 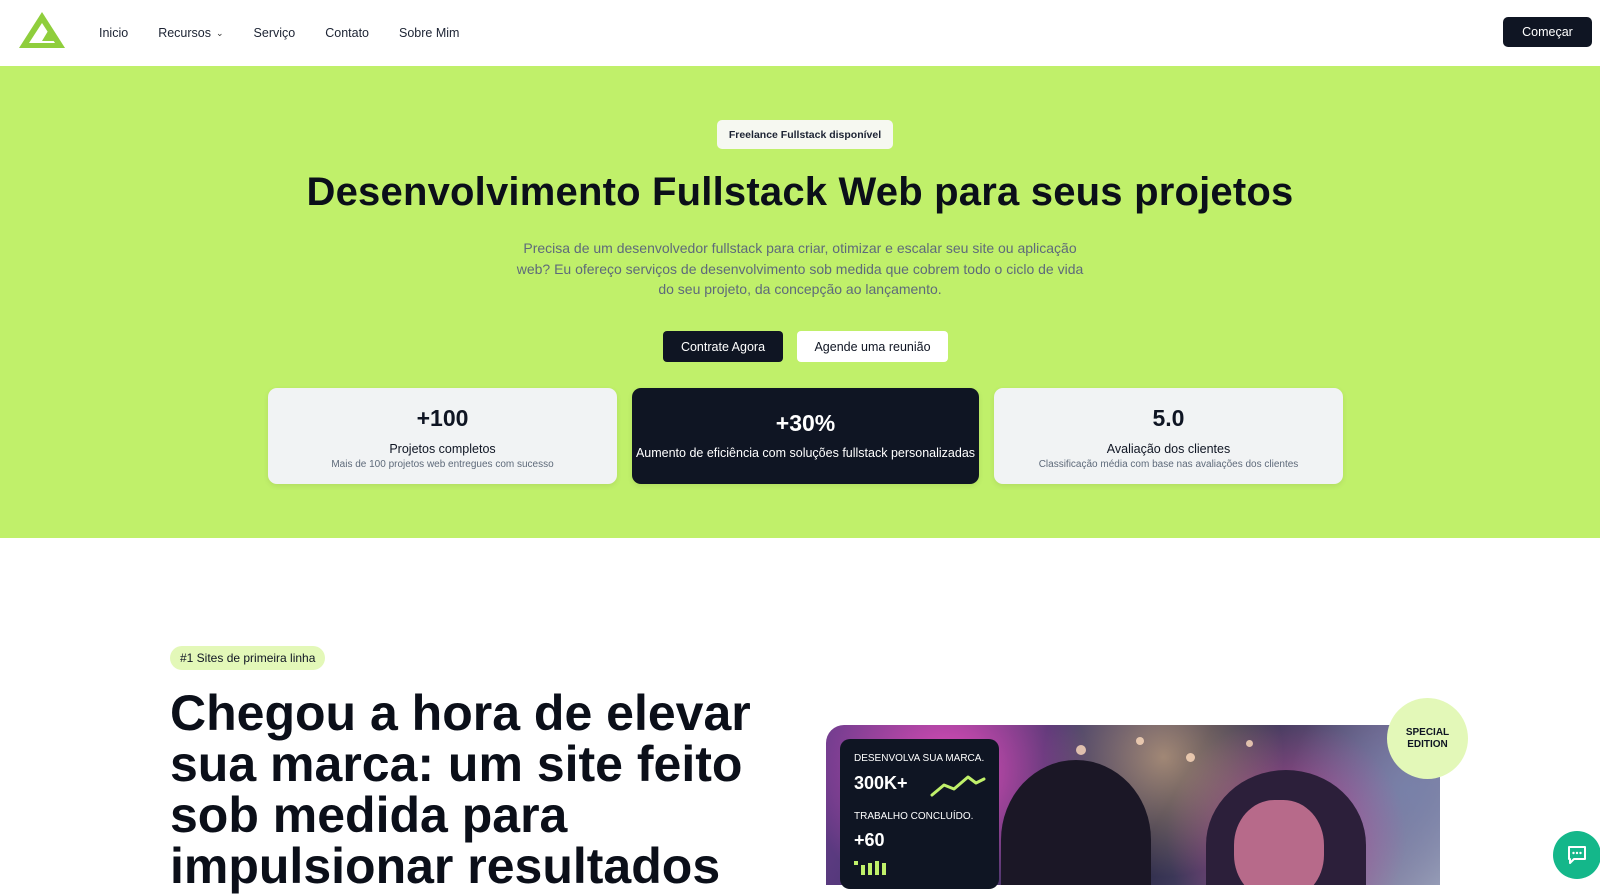 What do you see at coordinates (1547, 32) in the screenshot?
I see `comecar-button: Começar` at bounding box center [1547, 32].